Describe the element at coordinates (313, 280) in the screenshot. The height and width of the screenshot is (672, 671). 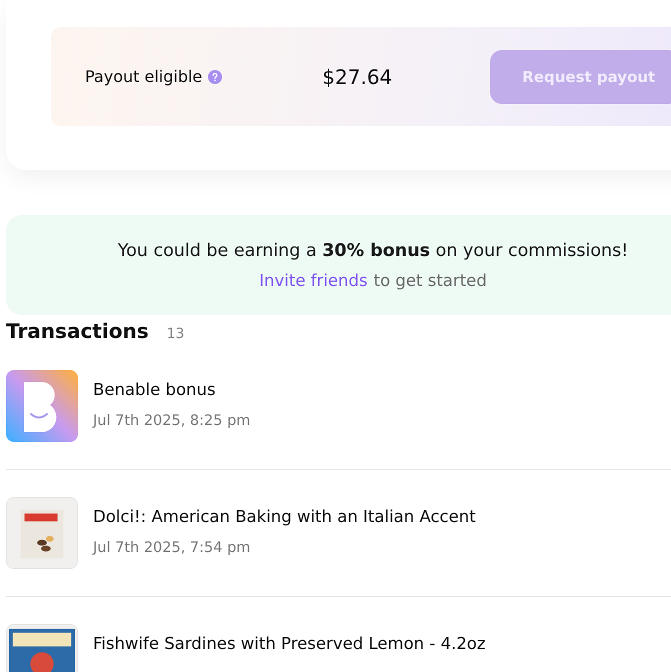
I see `invite-friends-link: Invite friends` at that location.